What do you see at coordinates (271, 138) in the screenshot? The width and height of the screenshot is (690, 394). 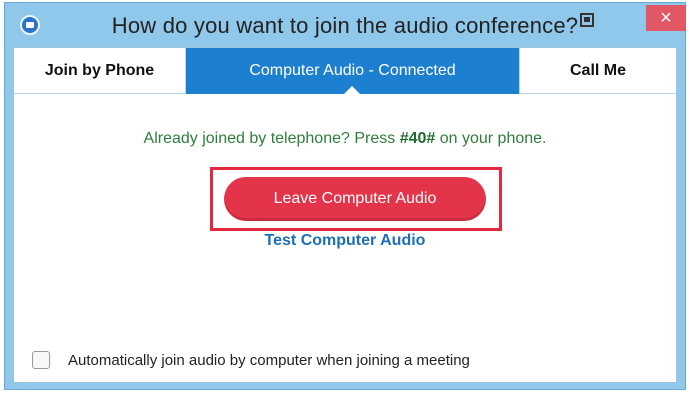 I see `info-prefix: Already joined by telephone? Press` at bounding box center [271, 138].